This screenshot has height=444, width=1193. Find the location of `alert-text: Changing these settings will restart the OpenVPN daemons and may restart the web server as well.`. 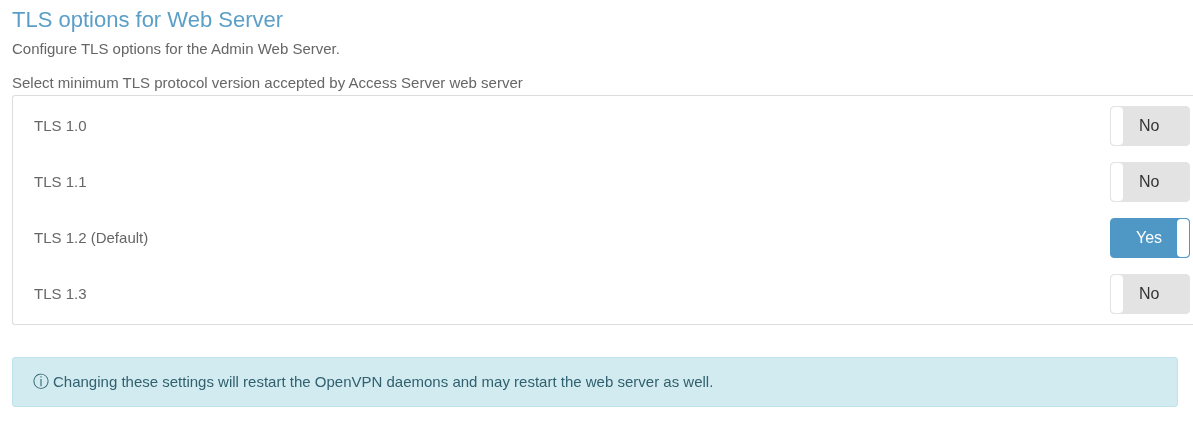

alert-text: Changing these settings will restart the OpenVPN daemons and may restart the web server as well. is located at coordinates (383, 381).